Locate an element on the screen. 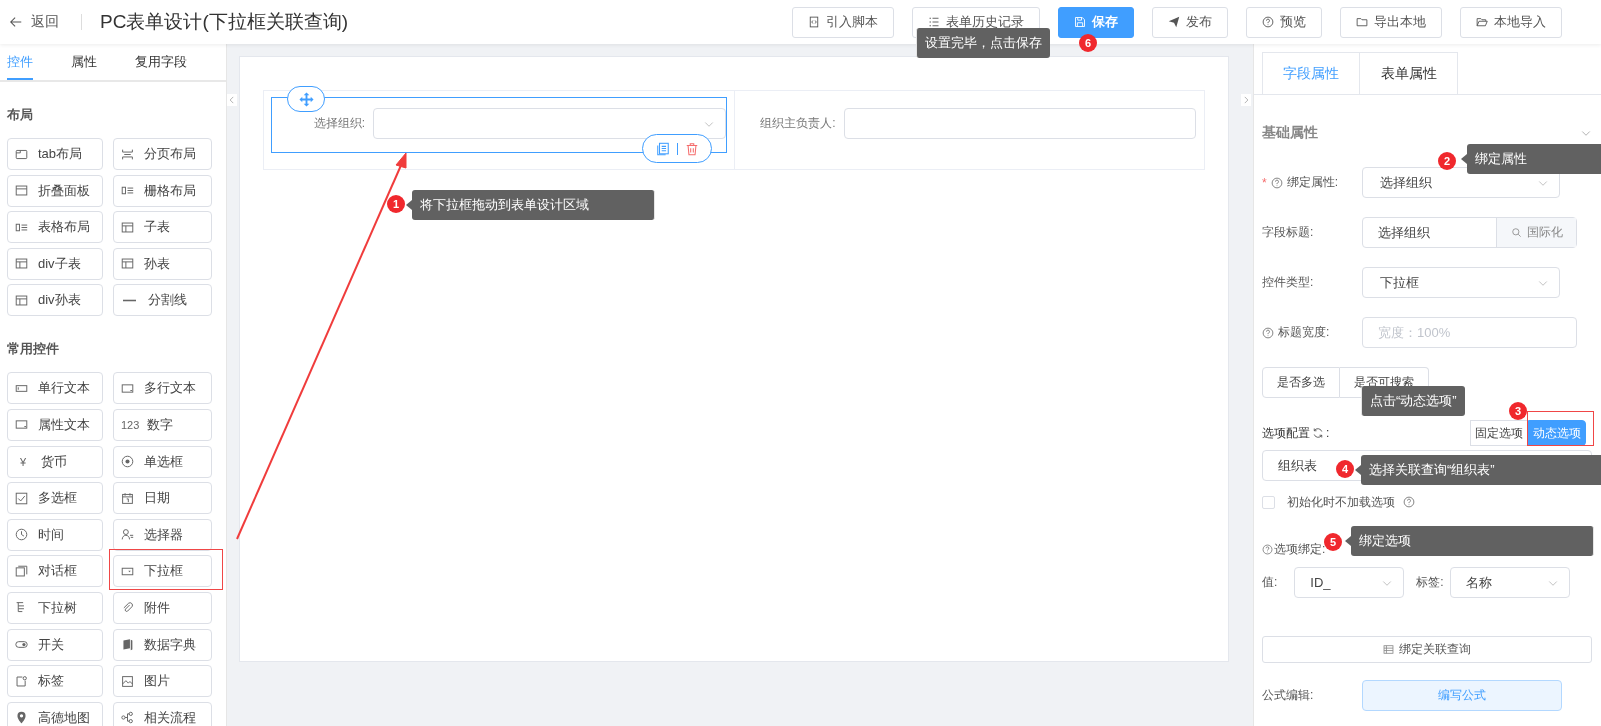 The height and width of the screenshot is (726, 1601). glyph-icon: ¥ is located at coordinates (23, 461).